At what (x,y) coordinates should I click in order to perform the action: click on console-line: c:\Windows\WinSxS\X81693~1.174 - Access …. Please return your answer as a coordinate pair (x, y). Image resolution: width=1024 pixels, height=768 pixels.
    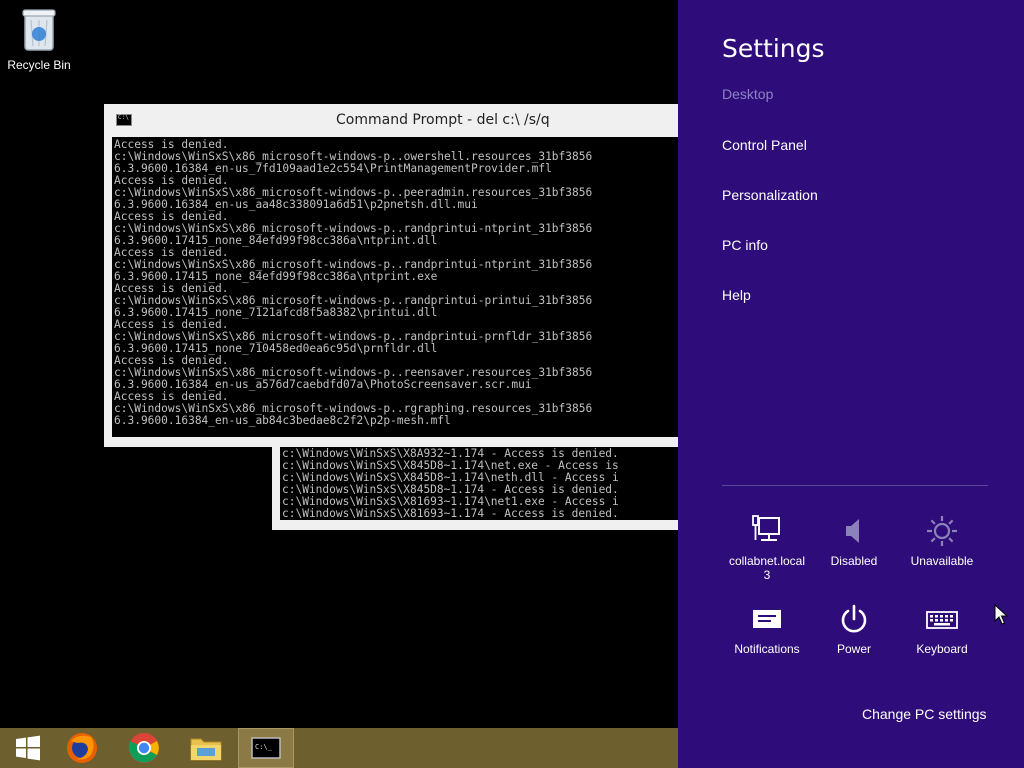
    Looking at the image, I should click on (450, 513).